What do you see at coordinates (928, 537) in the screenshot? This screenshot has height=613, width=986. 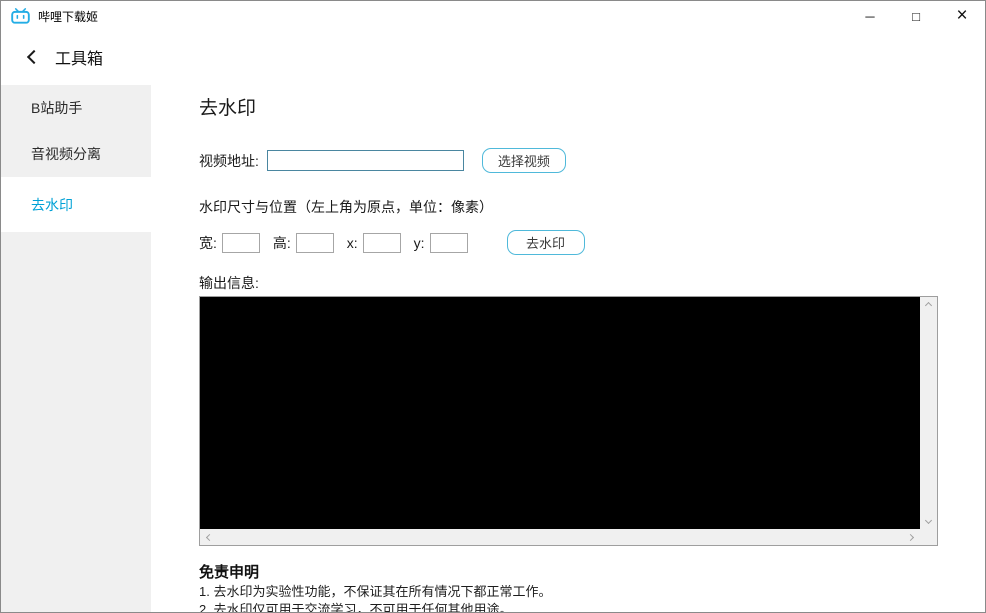 I see `scrollbar-corner` at bounding box center [928, 537].